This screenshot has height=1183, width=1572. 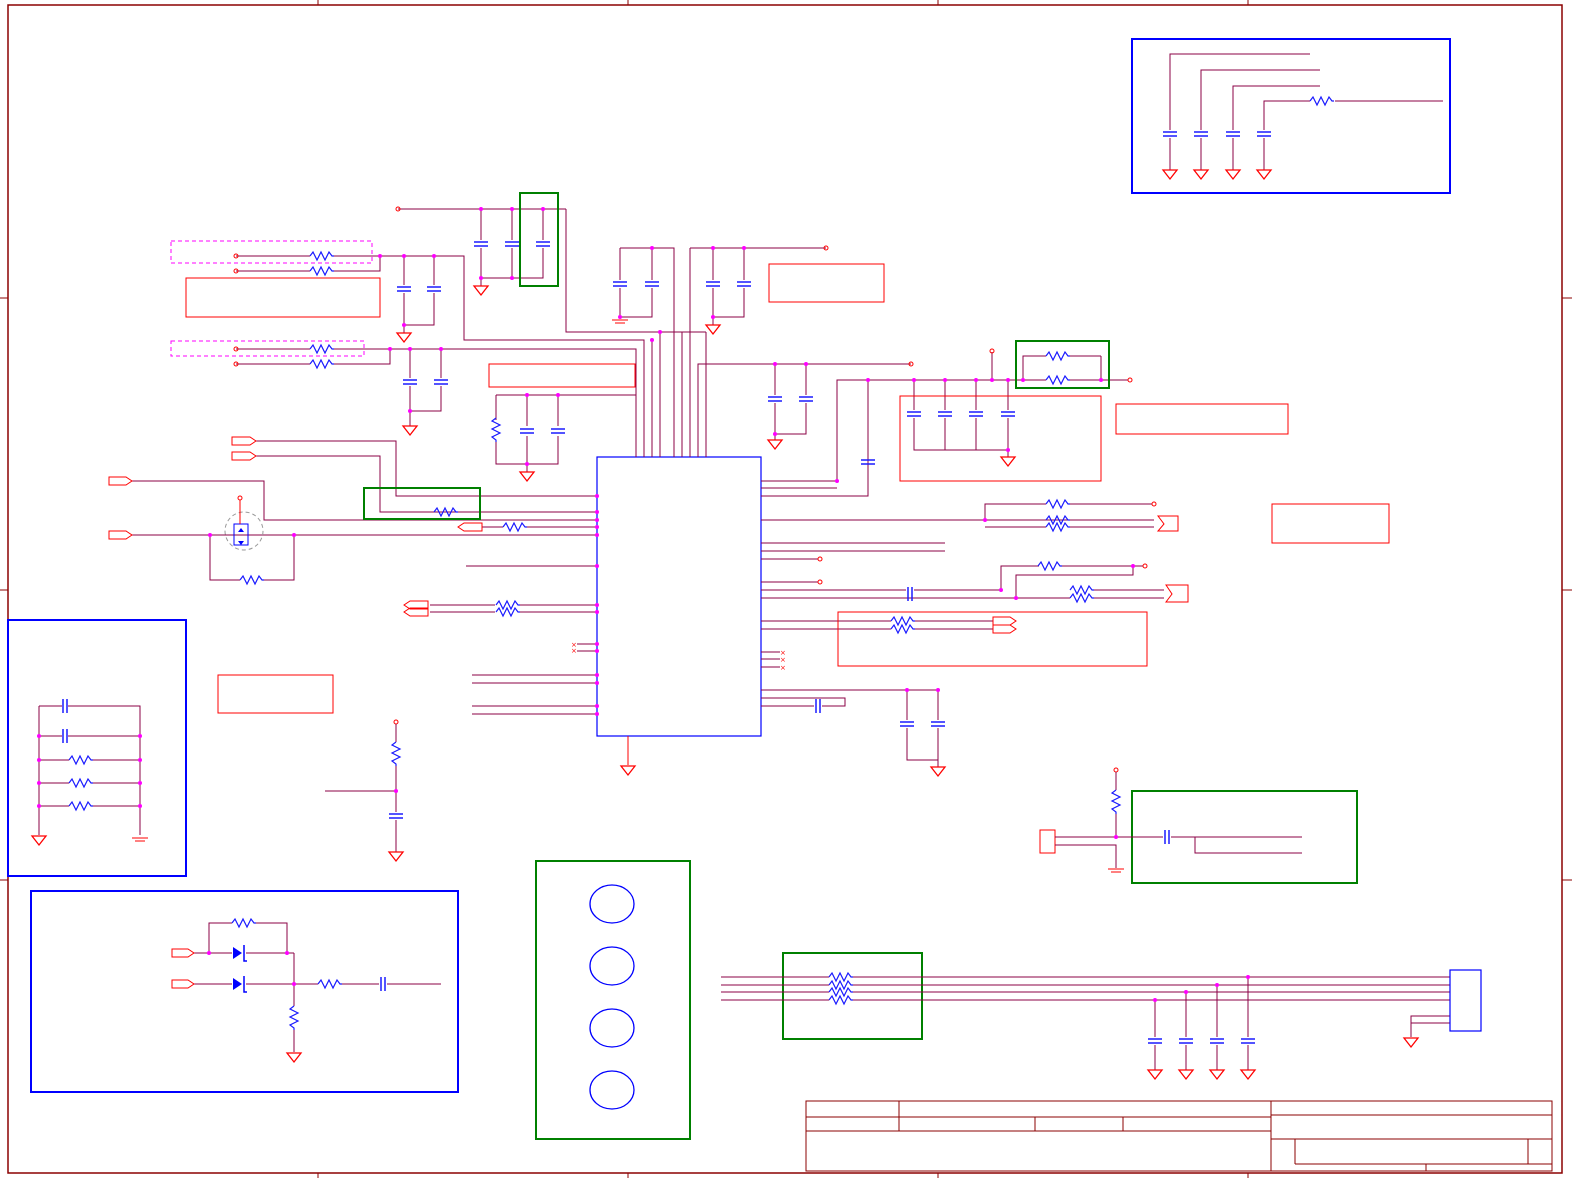 What do you see at coordinates (642, 340) in the screenshot?
I see `top-power-rails` at bounding box center [642, 340].